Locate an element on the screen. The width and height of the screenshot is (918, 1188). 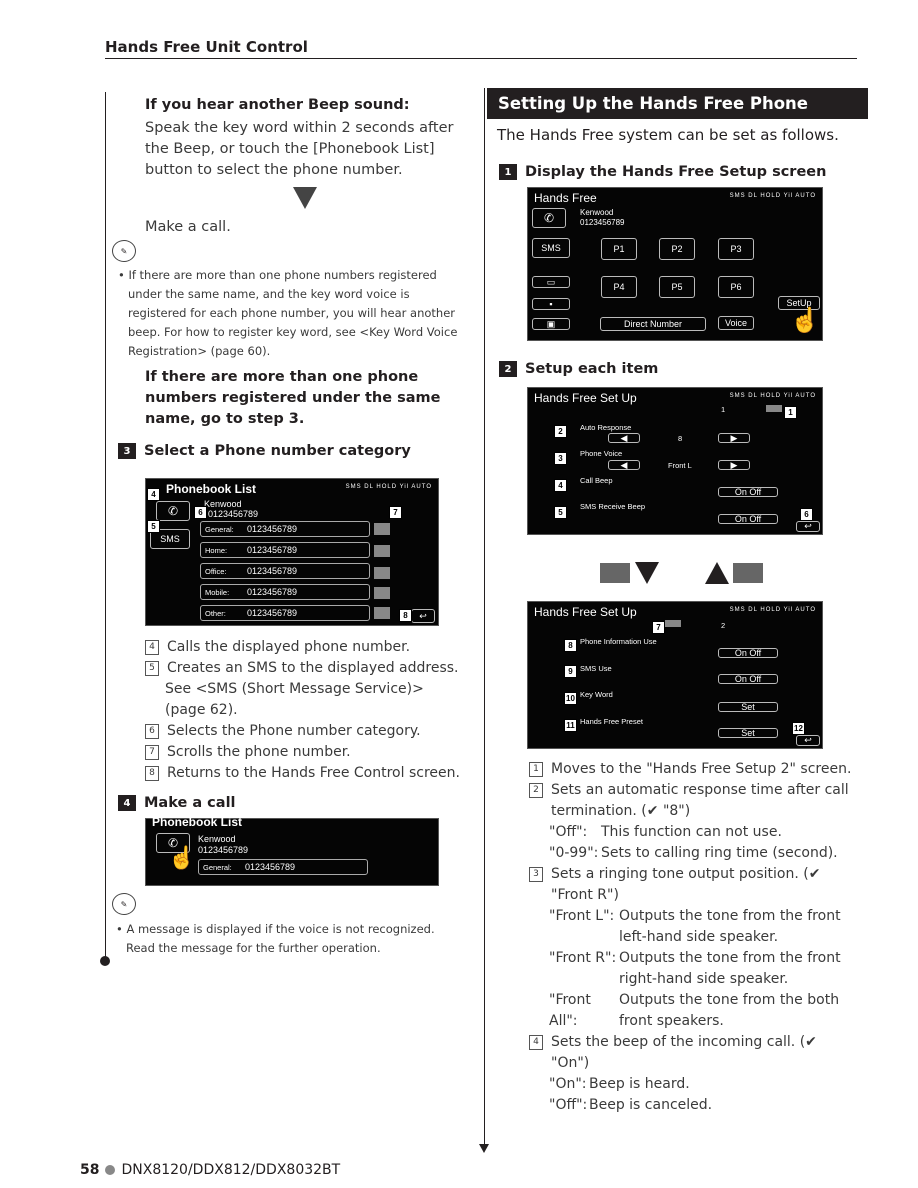
definition: "Off": This function can not use. is located at coordinates (665, 832).